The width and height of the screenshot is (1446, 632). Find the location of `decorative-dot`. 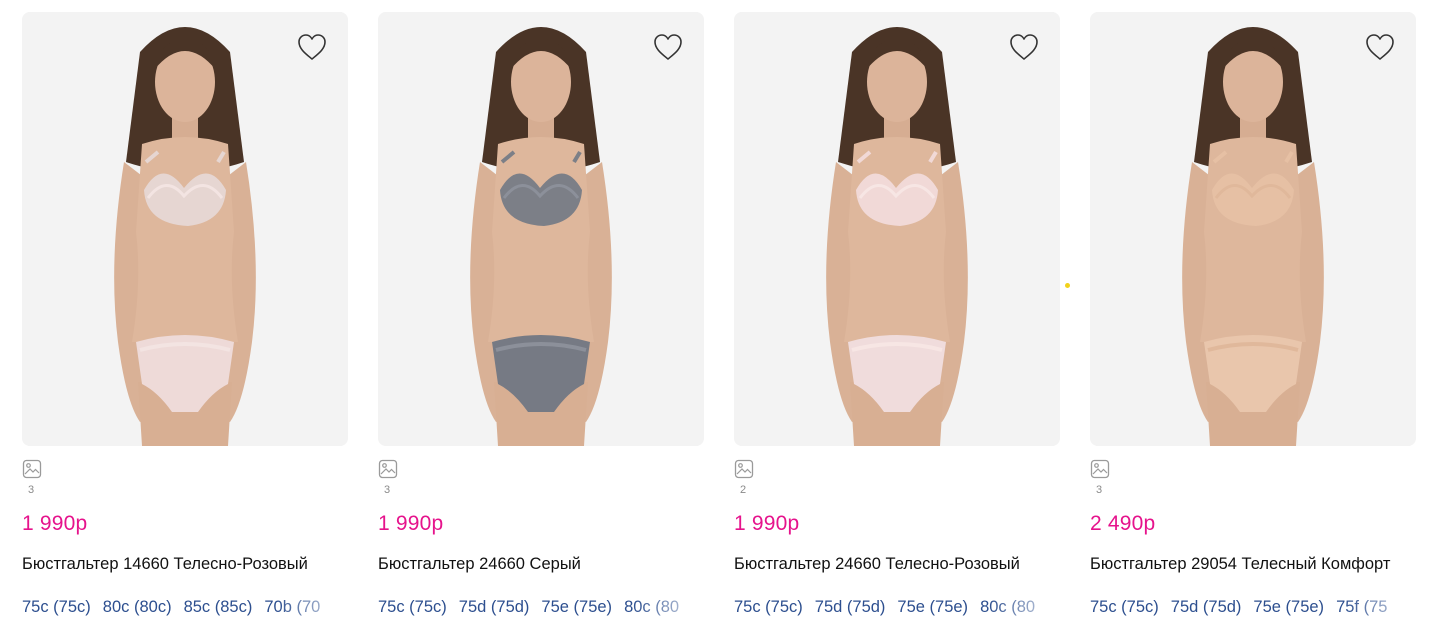

decorative-dot is located at coordinates (1067, 285).